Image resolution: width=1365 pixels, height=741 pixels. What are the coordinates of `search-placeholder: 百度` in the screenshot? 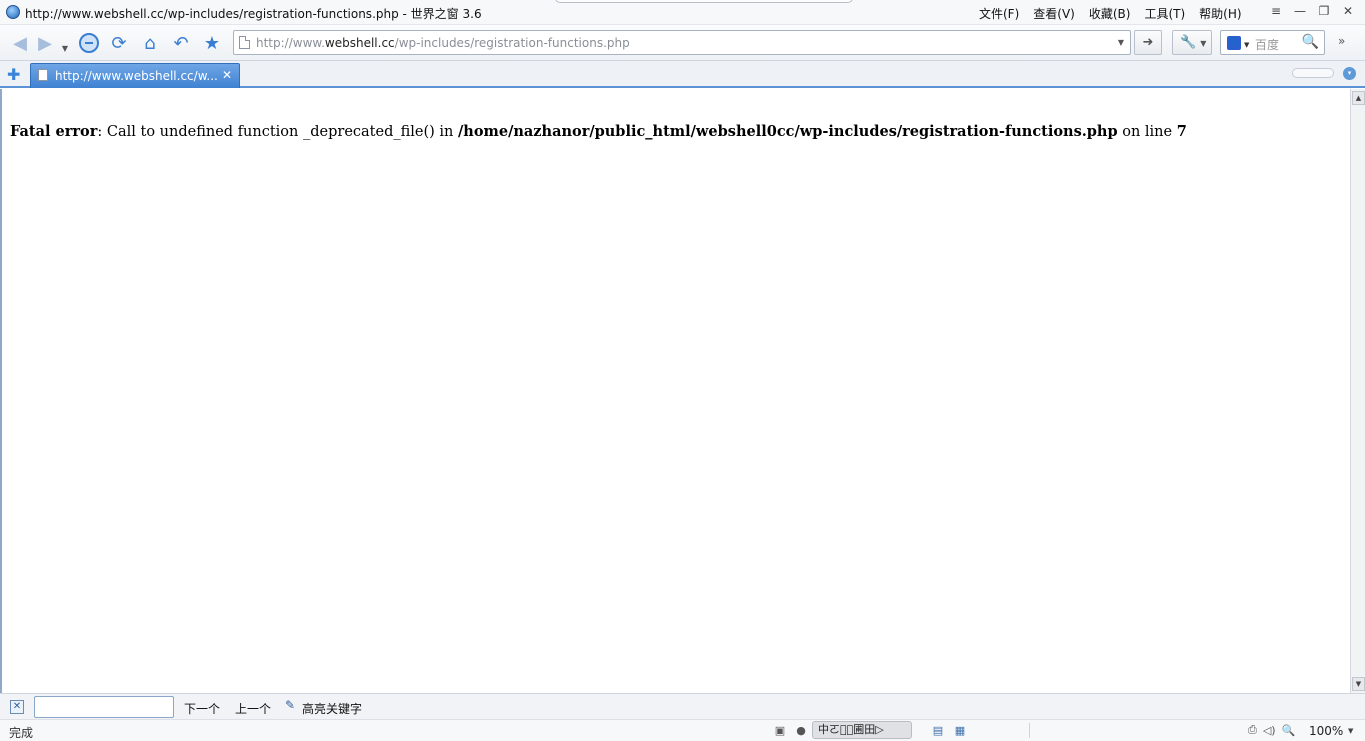 It's located at (1267, 44).